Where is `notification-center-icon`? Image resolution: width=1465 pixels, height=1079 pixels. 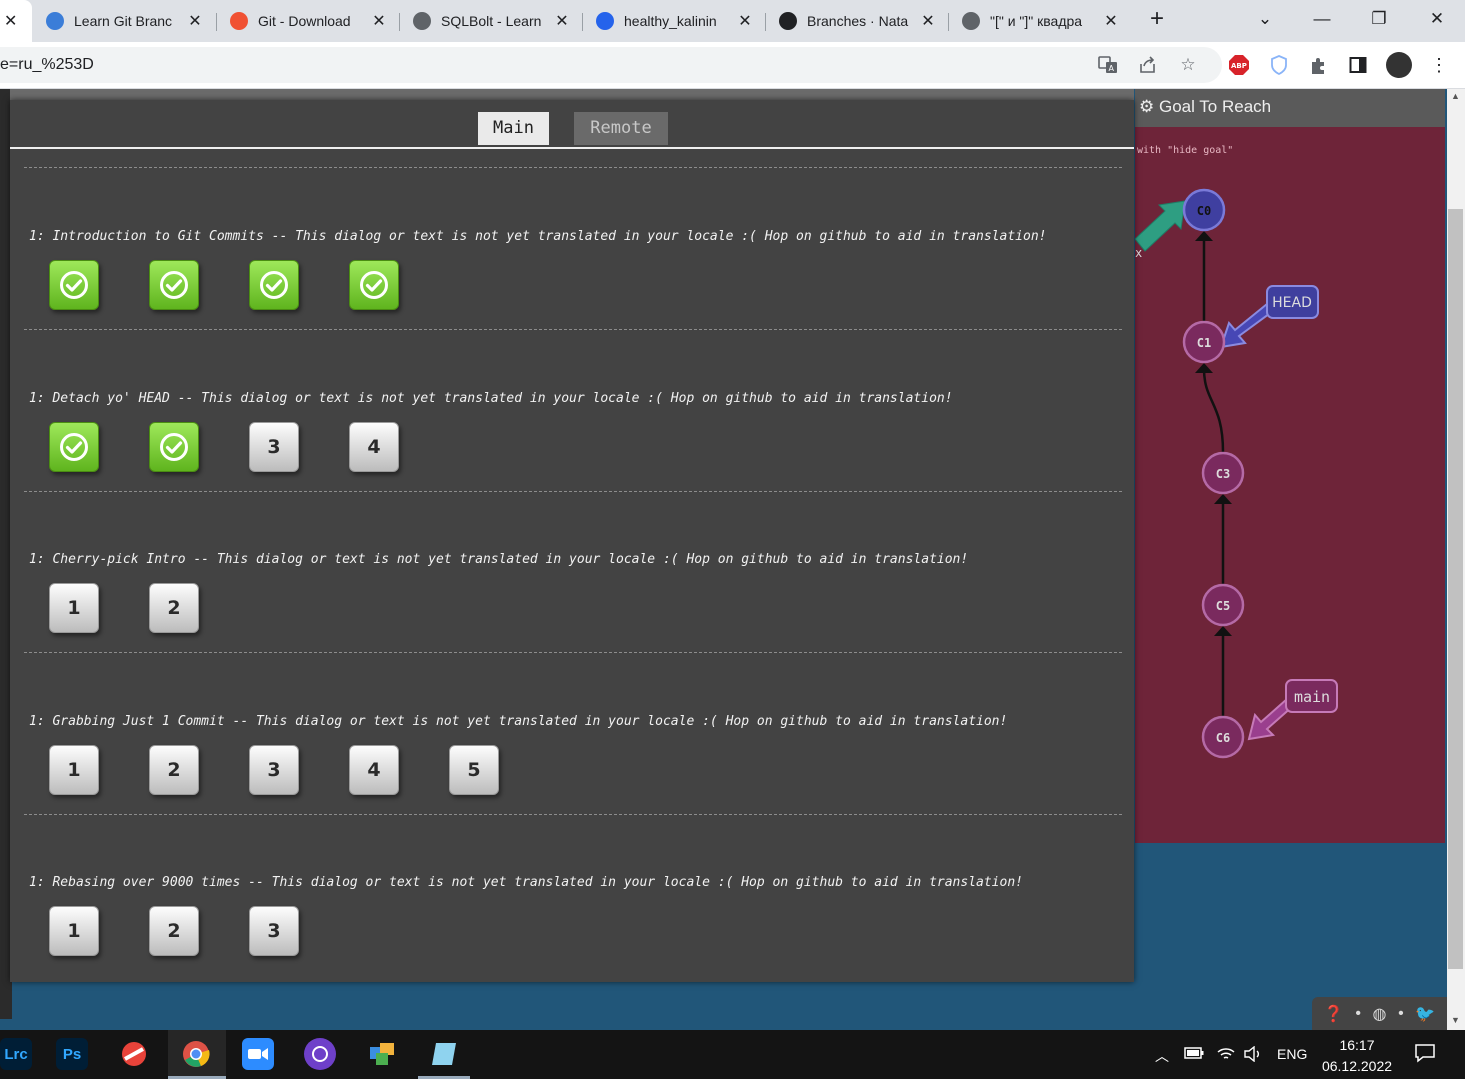 notification-center-icon is located at coordinates (1425, 1054).